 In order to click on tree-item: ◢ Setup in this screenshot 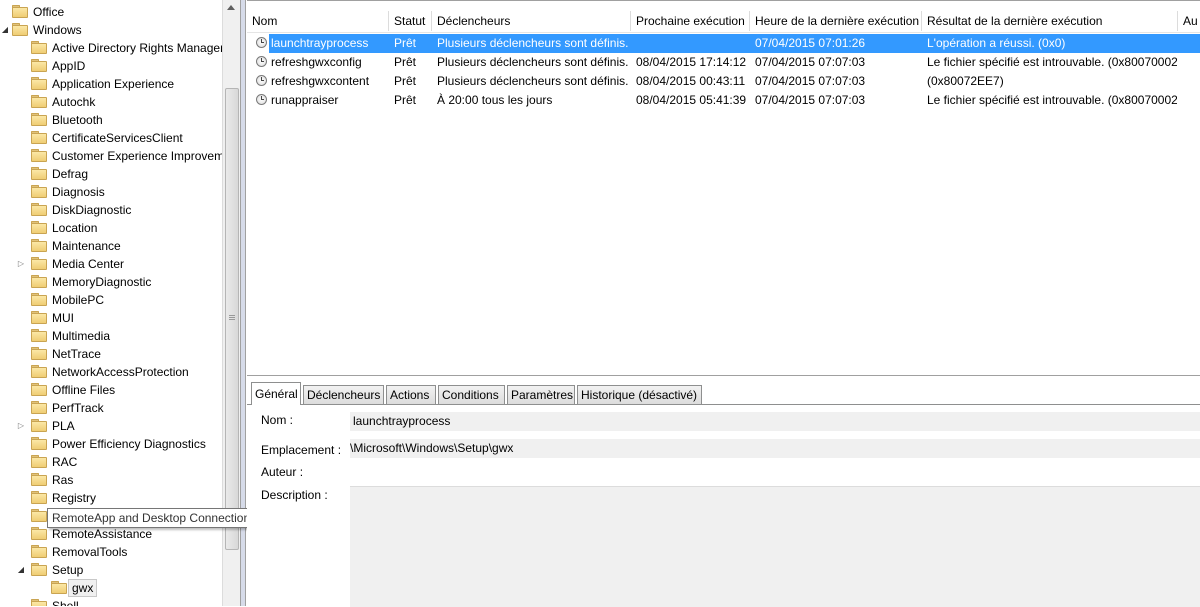, I will do `click(111, 570)`.